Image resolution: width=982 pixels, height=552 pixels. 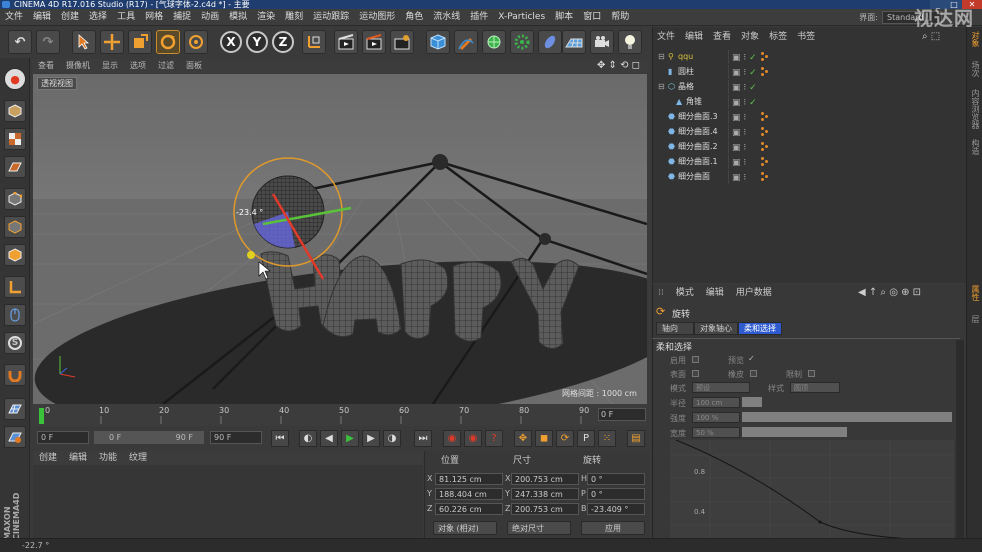 I want to click on size-x-field: 200.753 cm, so click(x=545, y=479).